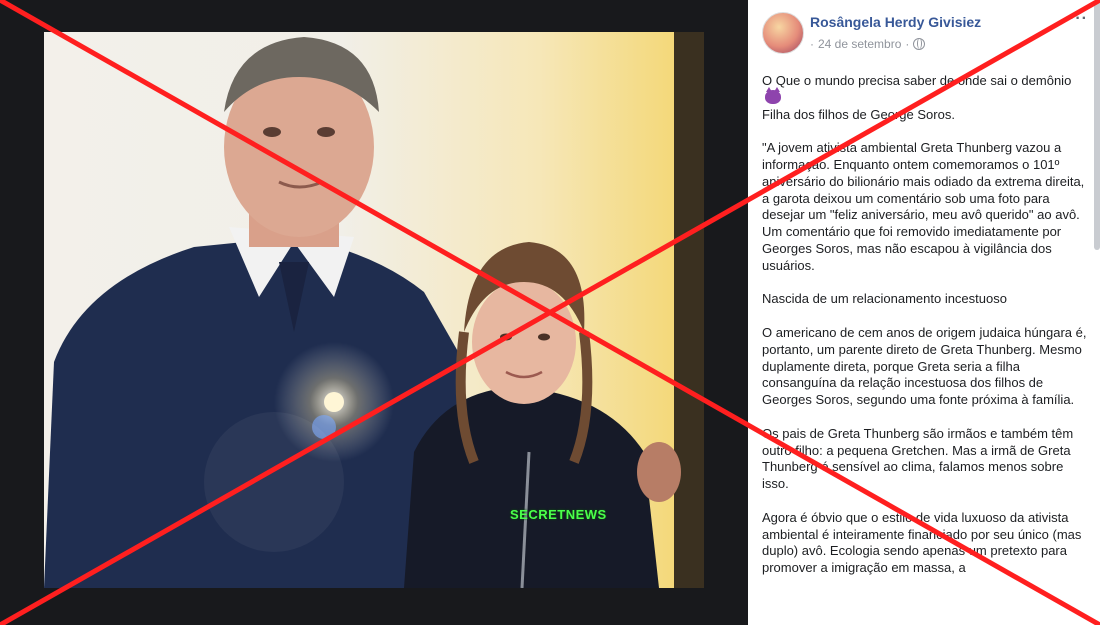  What do you see at coordinates (783, 33) in the screenshot?
I see `author-avatar` at bounding box center [783, 33].